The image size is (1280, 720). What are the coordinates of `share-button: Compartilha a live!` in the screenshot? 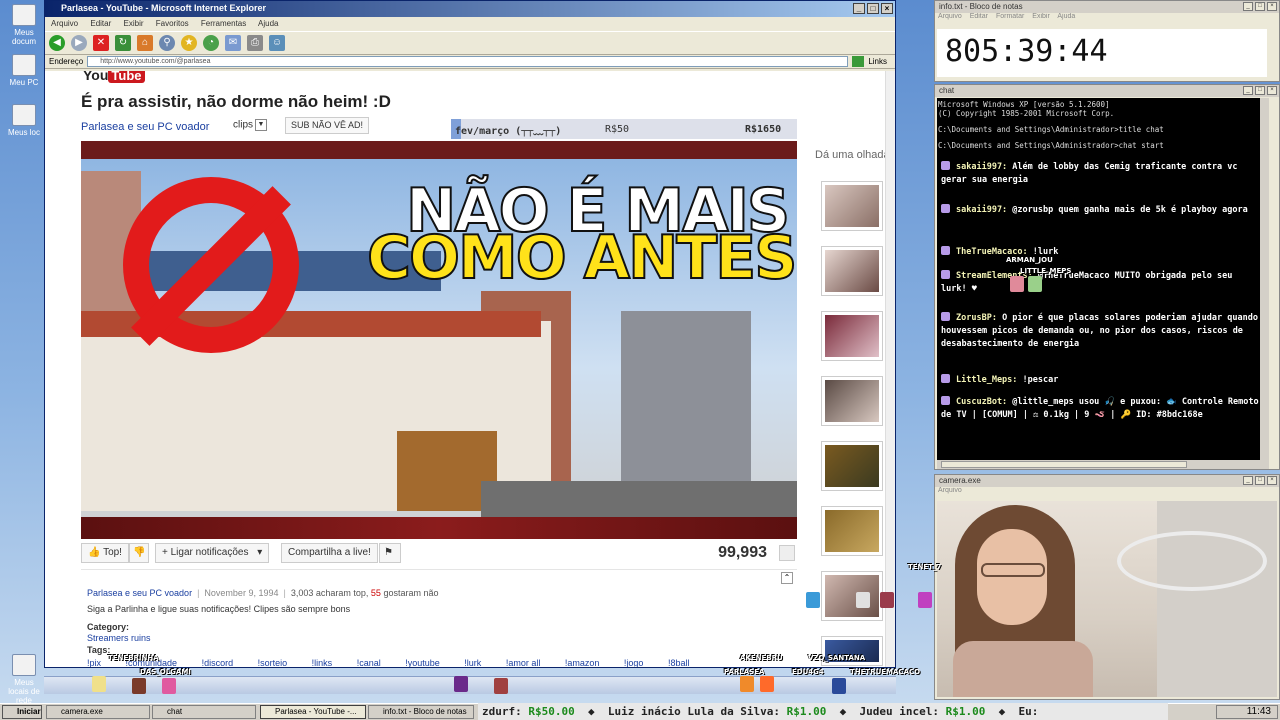 It's located at (329, 553).